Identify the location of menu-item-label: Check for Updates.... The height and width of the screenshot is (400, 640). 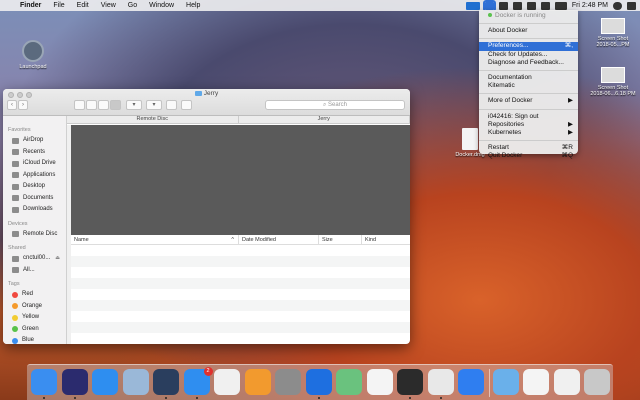
(518, 54).